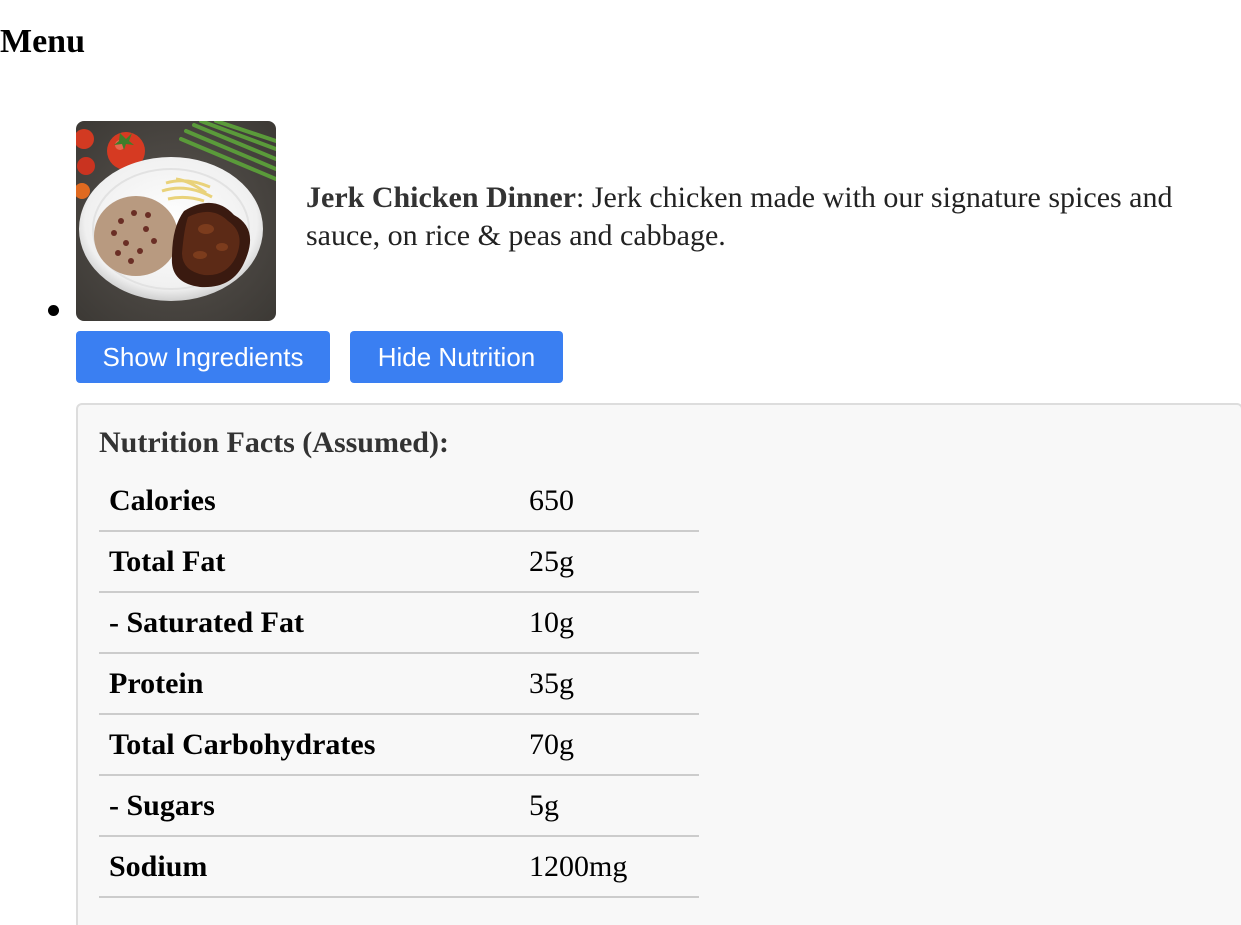  What do you see at coordinates (609, 623) in the screenshot?
I see `nutrient-value: 10g` at bounding box center [609, 623].